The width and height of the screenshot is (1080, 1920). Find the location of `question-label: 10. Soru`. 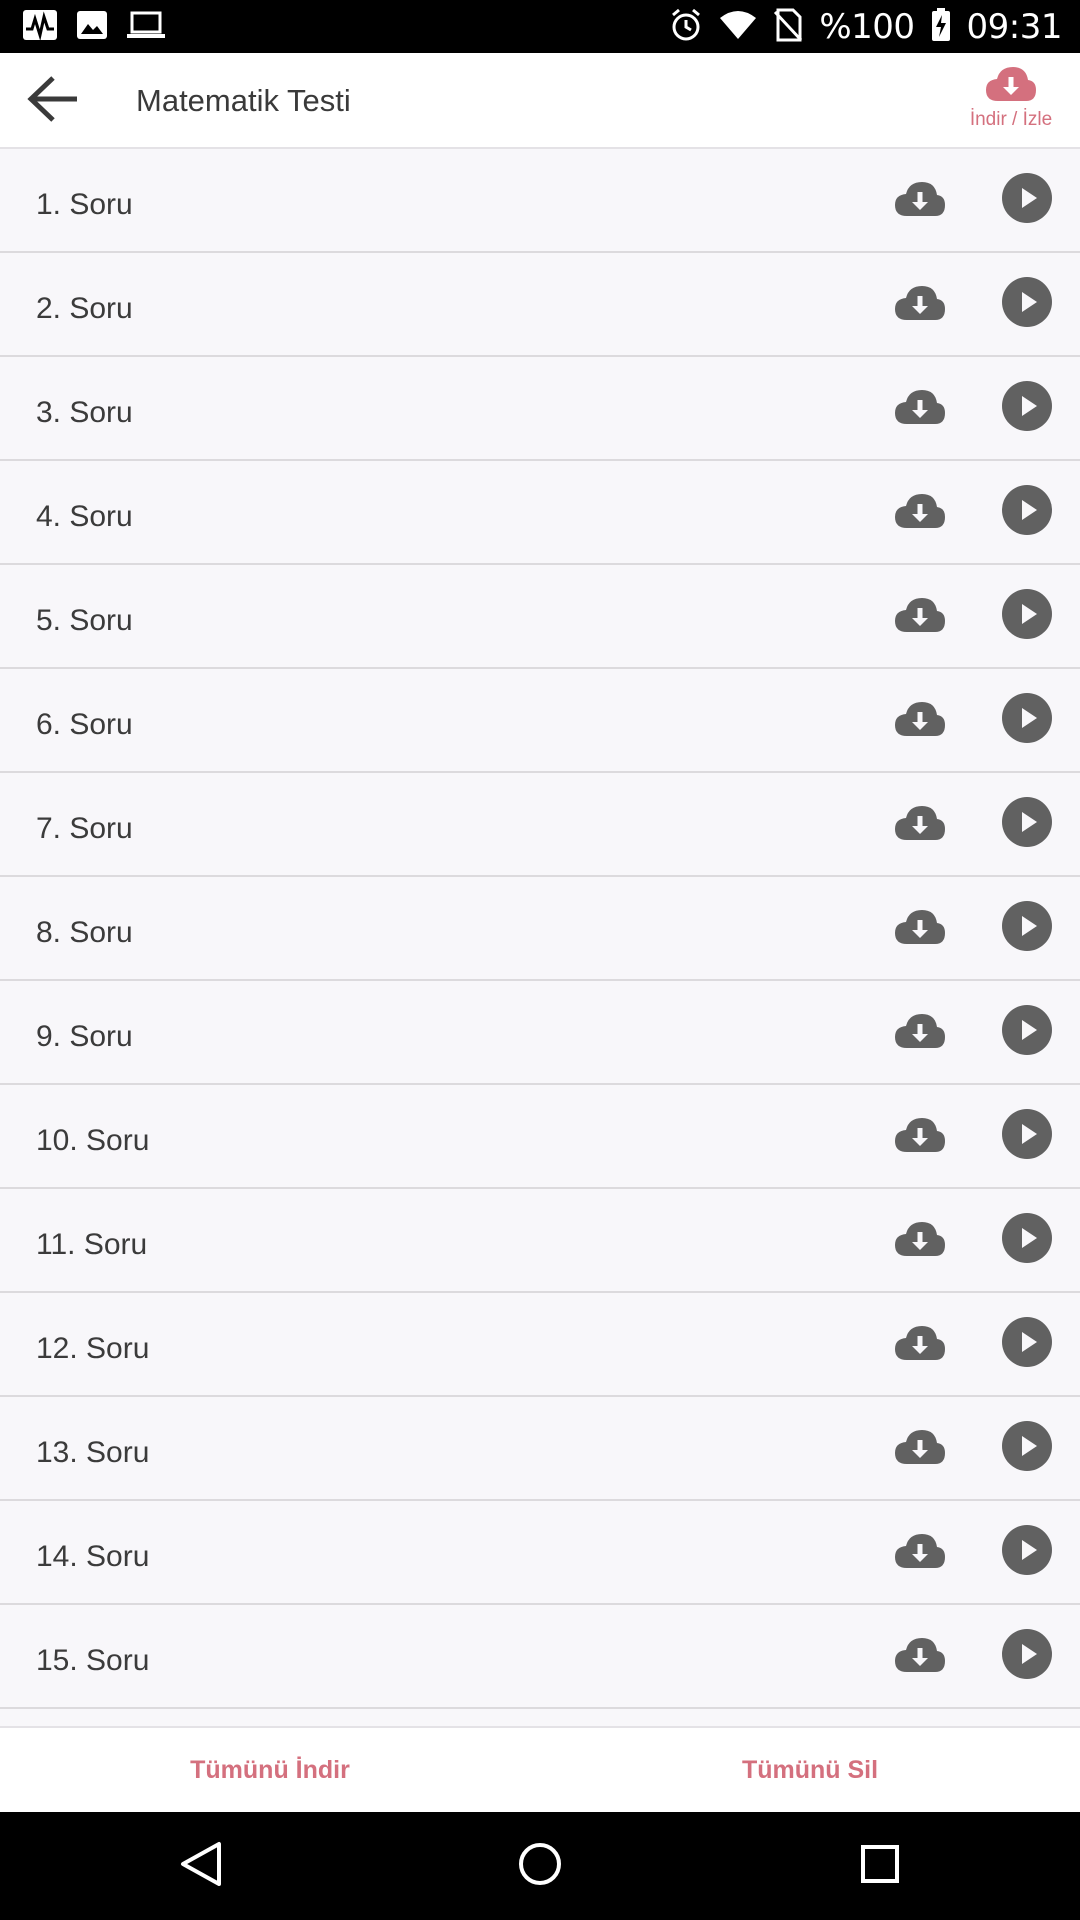

question-label: 10. Soru is located at coordinates (93, 1140).